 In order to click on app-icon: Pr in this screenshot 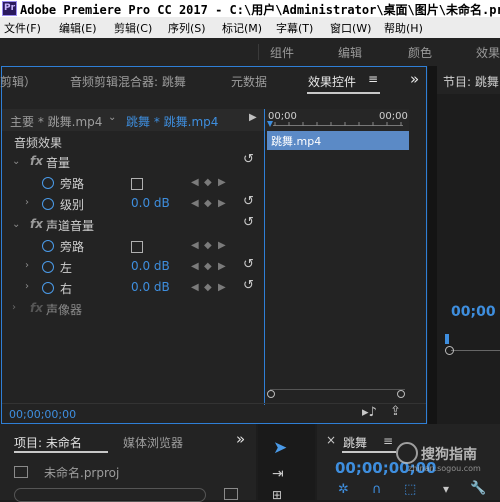, I will do `click(9, 8)`.